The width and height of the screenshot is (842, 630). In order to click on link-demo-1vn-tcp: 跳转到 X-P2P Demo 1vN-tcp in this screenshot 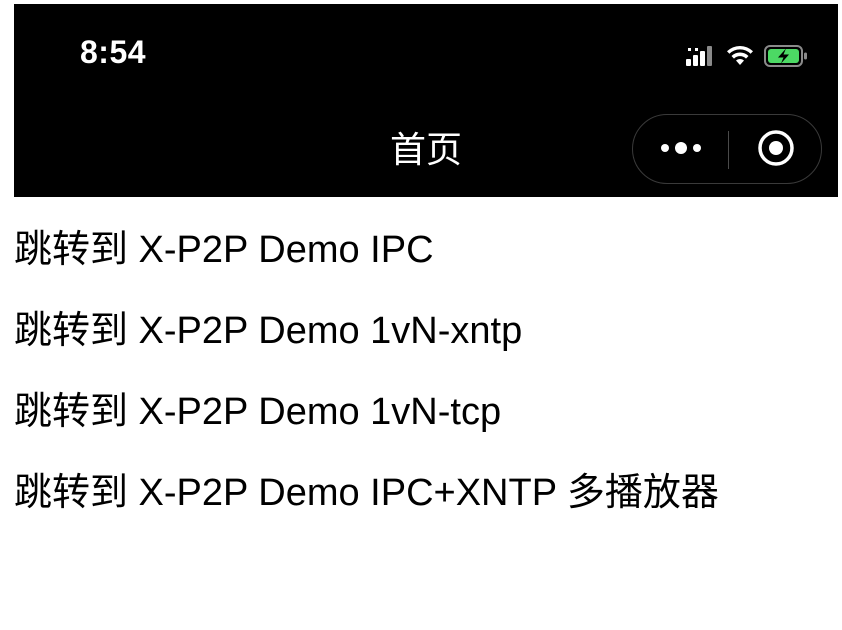, I will do `click(257, 412)`.